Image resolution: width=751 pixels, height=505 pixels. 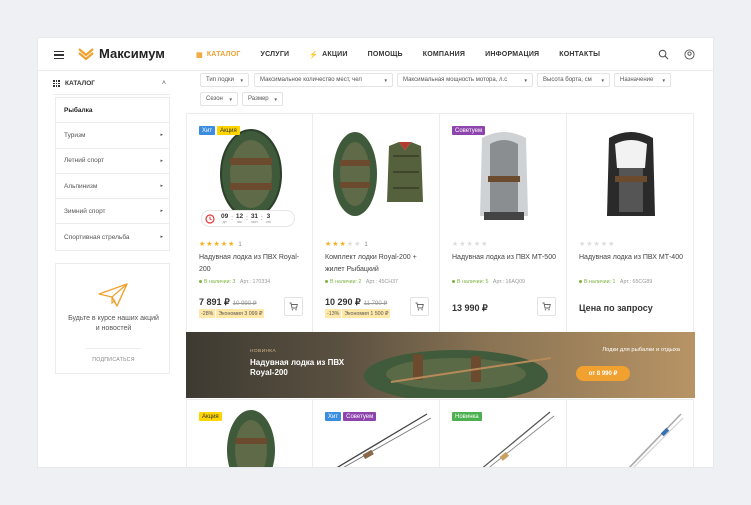 I want to click on menu-burger-icon, so click(x=59, y=55).